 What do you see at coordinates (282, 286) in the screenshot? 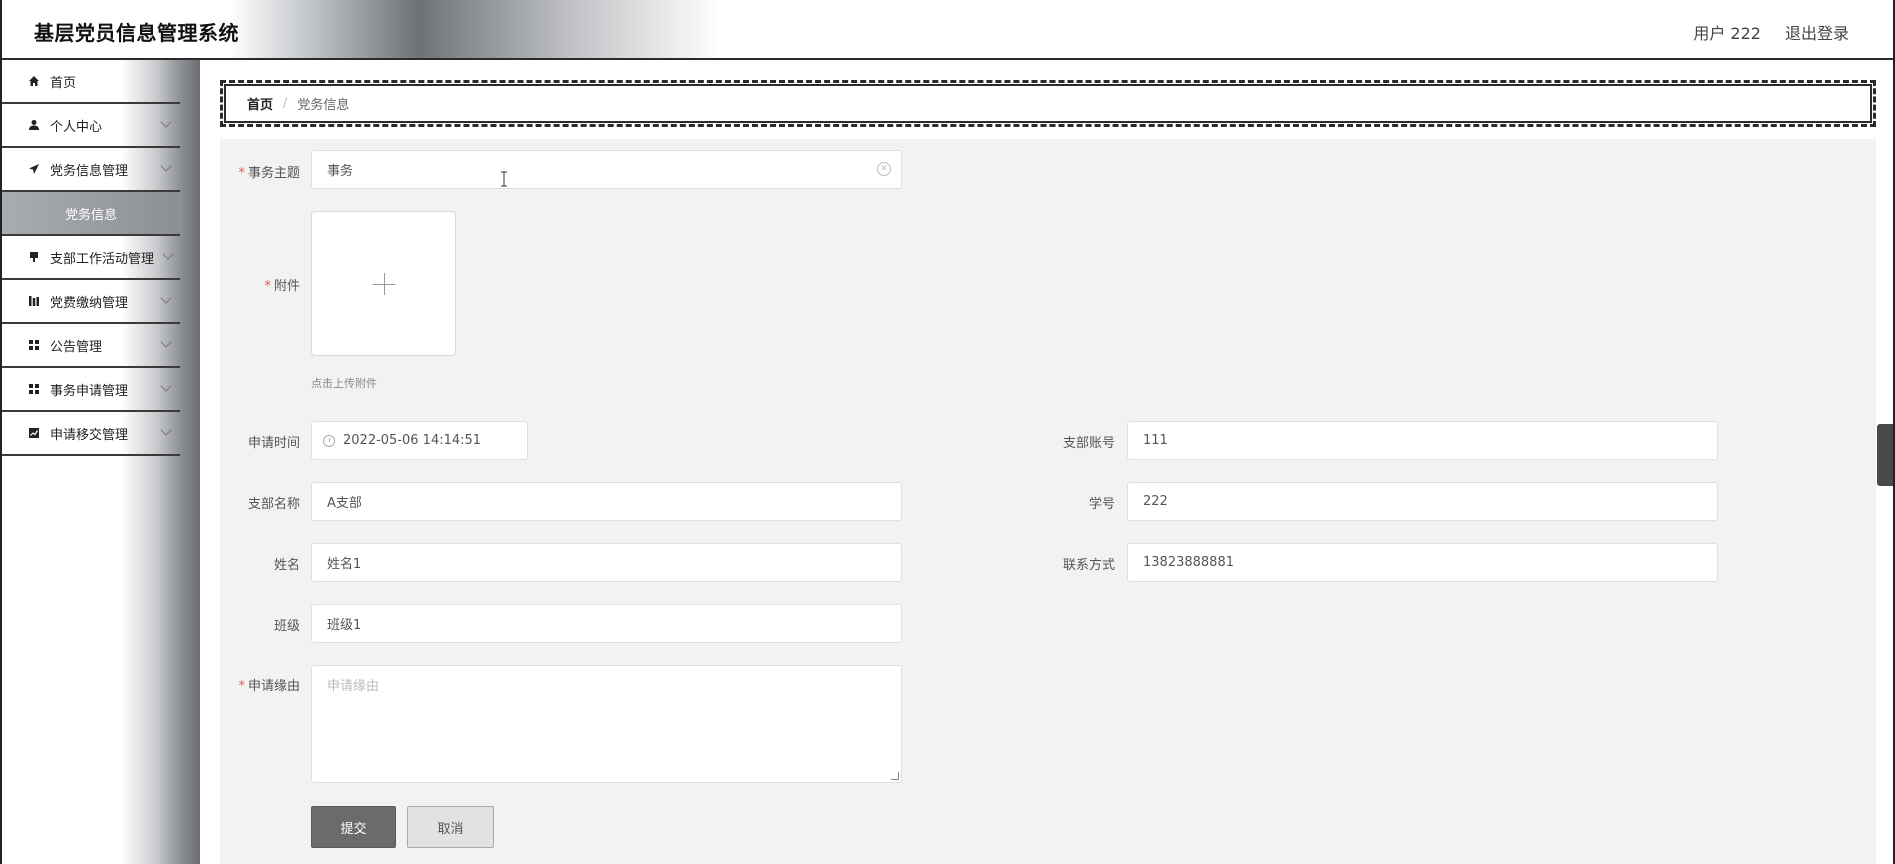
I see `attachment-label: * 附件` at bounding box center [282, 286].